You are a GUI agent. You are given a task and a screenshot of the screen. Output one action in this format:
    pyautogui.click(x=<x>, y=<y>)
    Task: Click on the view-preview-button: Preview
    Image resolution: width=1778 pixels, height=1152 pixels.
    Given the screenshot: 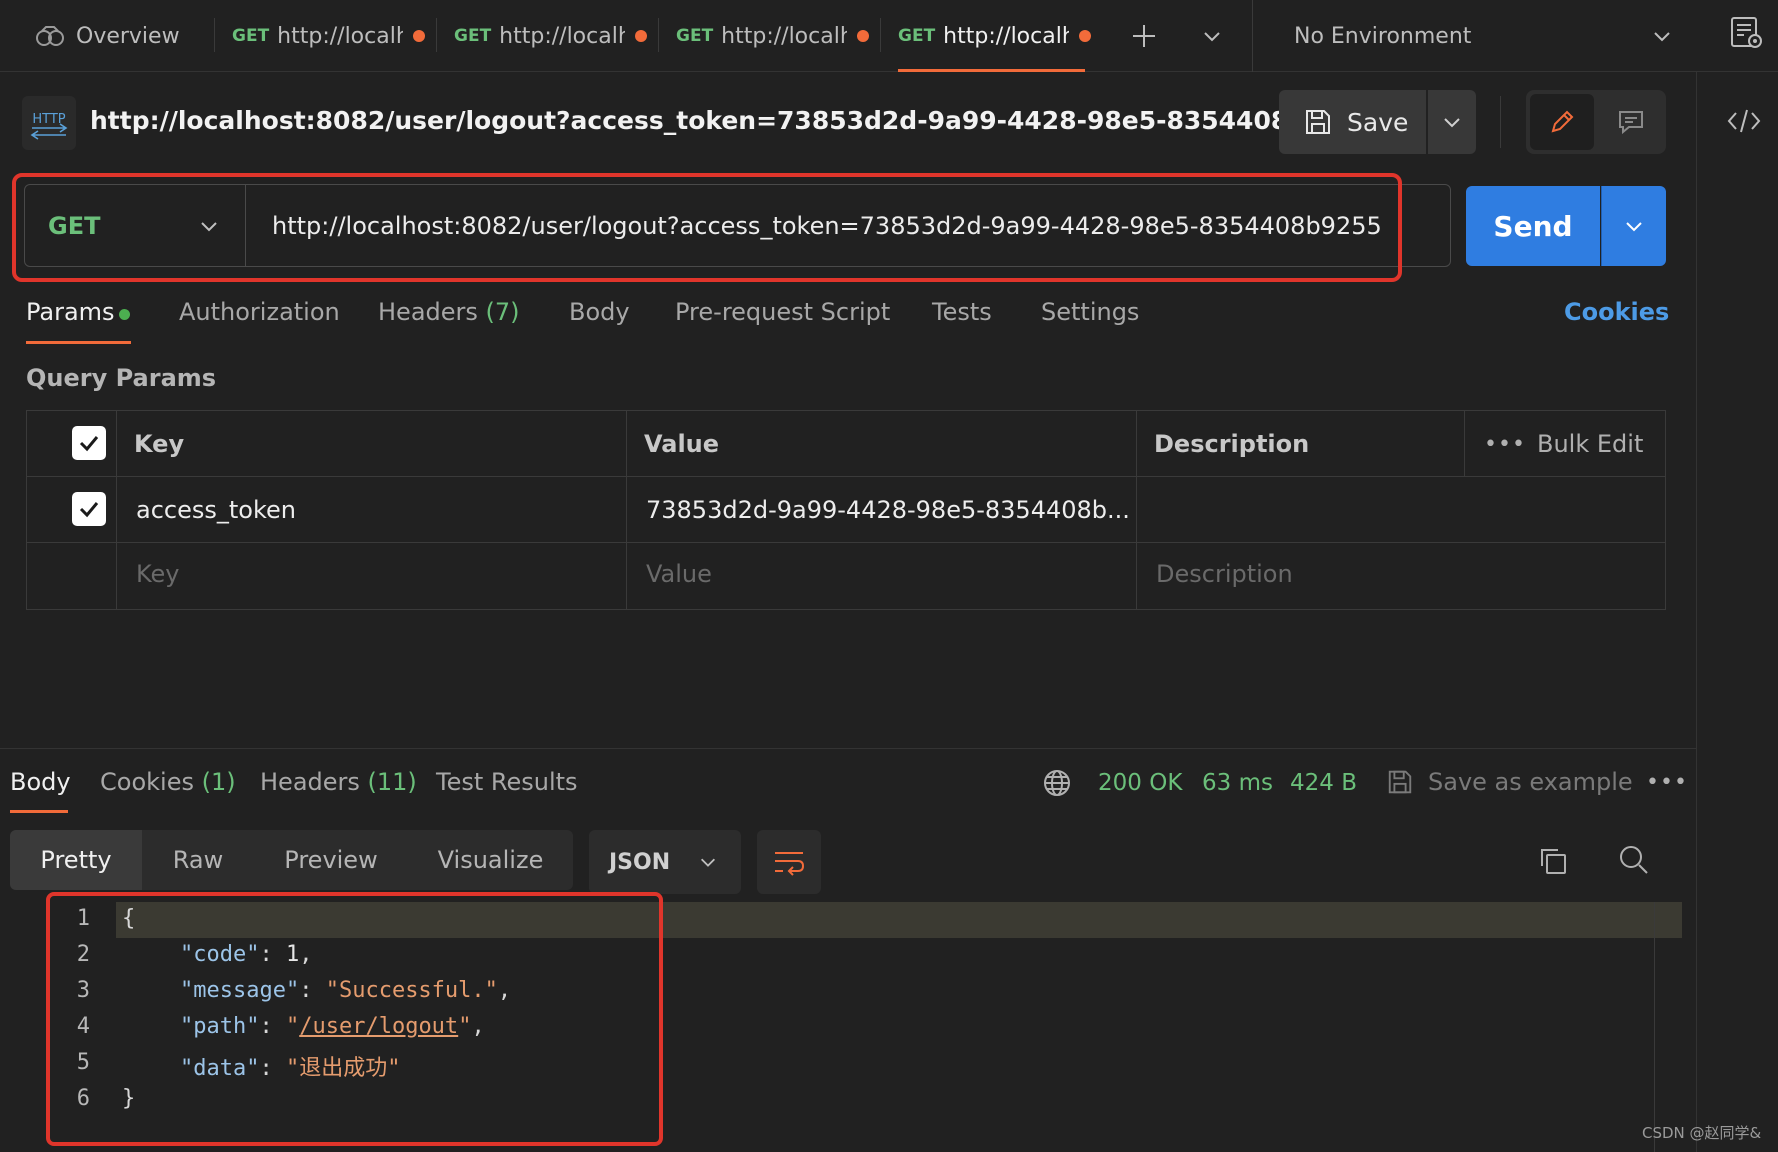 What is the action you would take?
    pyautogui.click(x=331, y=860)
    